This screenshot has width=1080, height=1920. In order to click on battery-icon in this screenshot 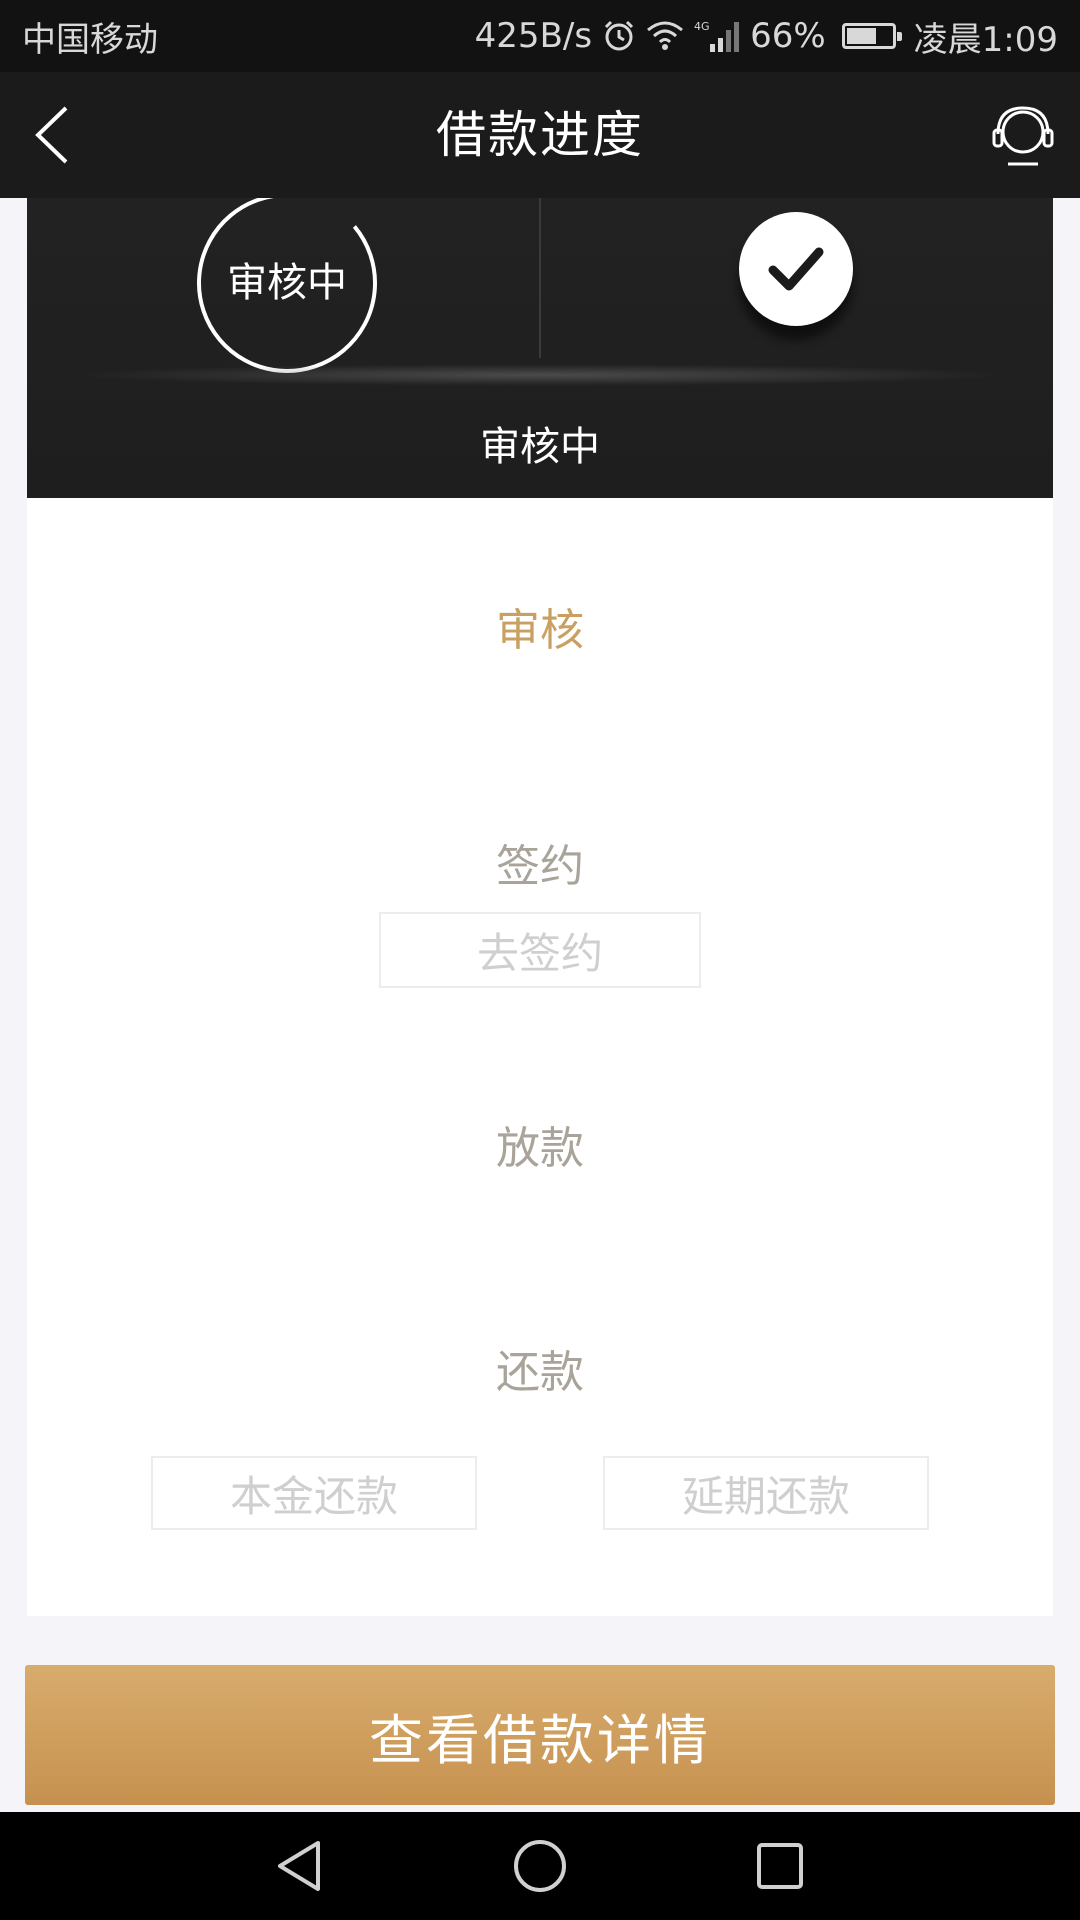, I will do `click(871, 36)`.